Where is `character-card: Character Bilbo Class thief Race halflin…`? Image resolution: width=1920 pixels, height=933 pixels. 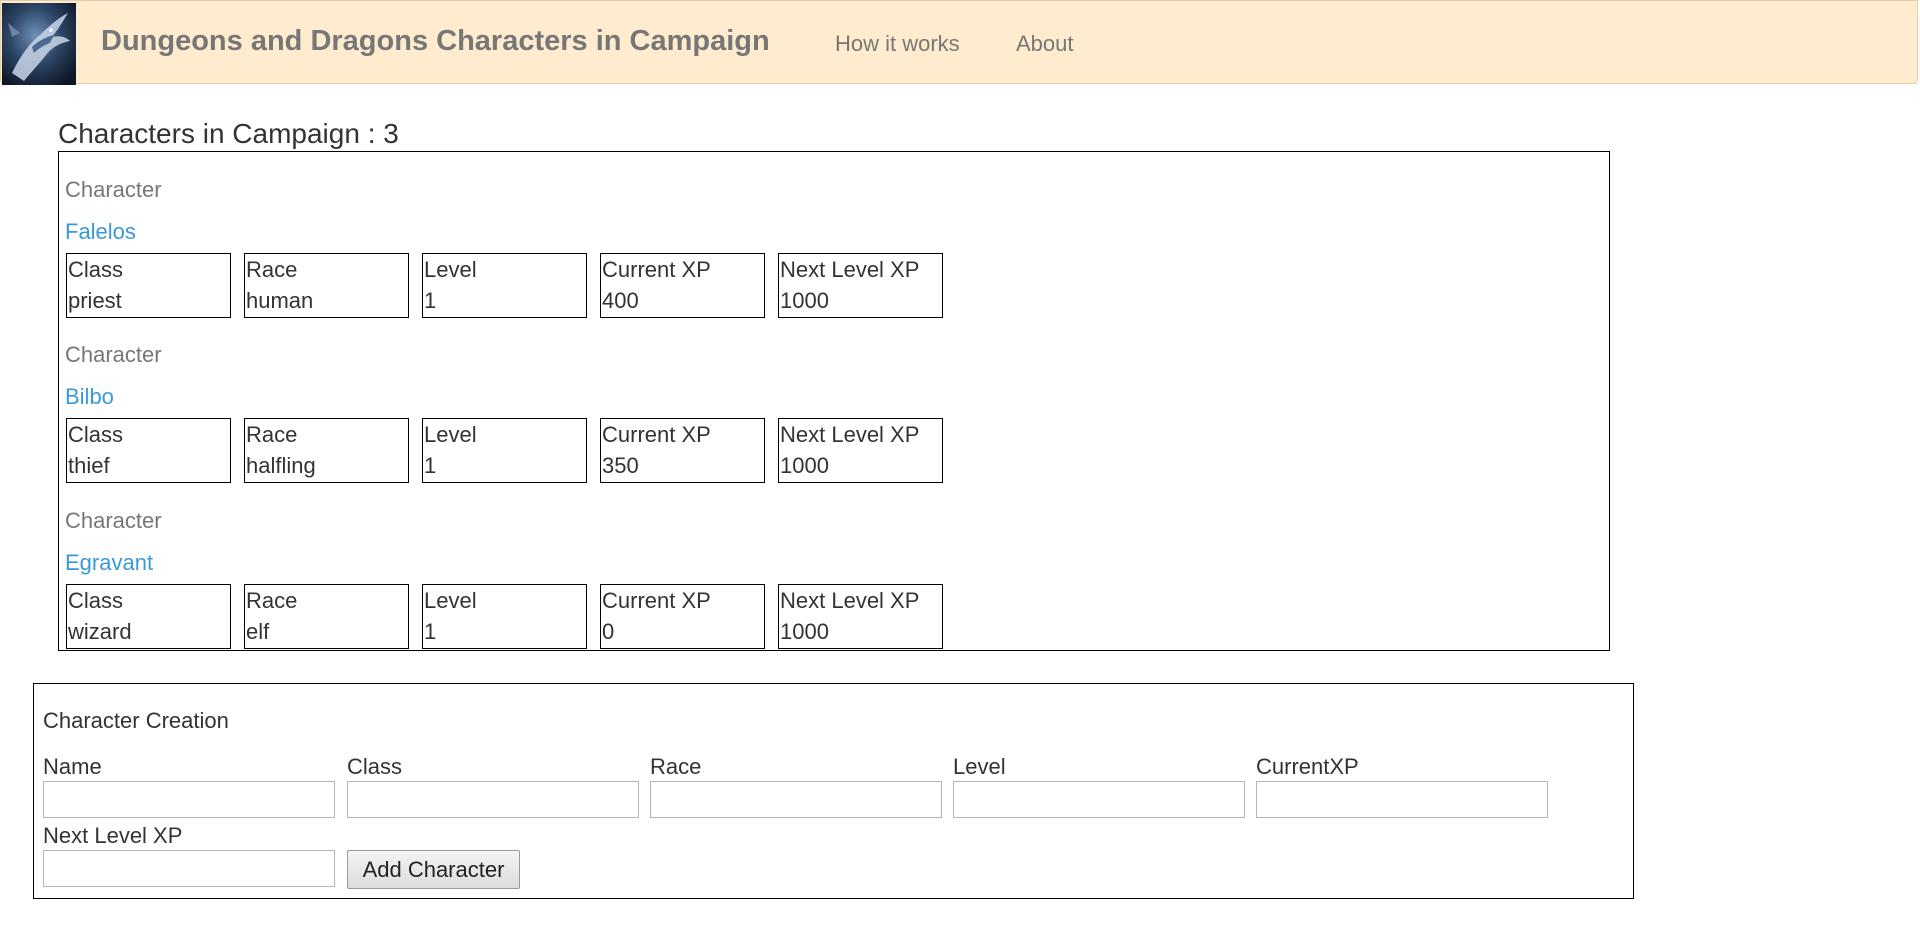 character-card: Character Bilbo Class thief Race halflin… is located at coordinates (834, 400).